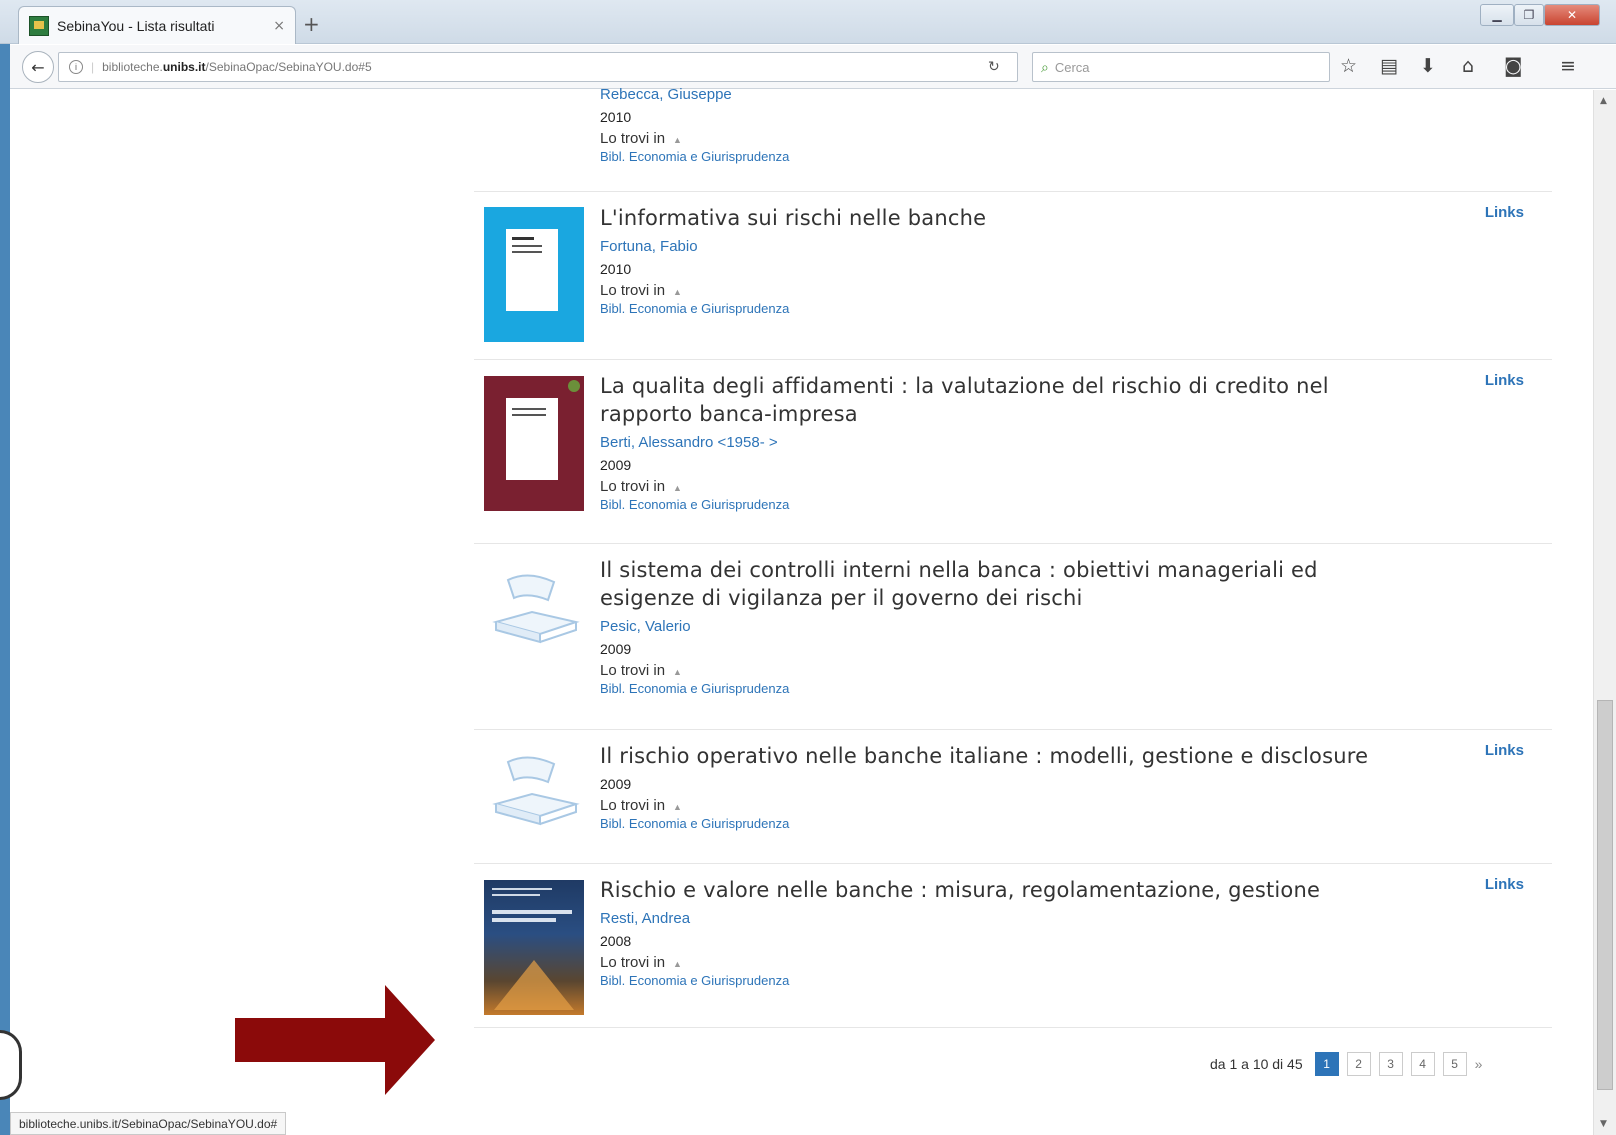 This screenshot has height=1135, width=1616. Describe the element at coordinates (5, 567) in the screenshot. I see `window-left-edge` at that location.